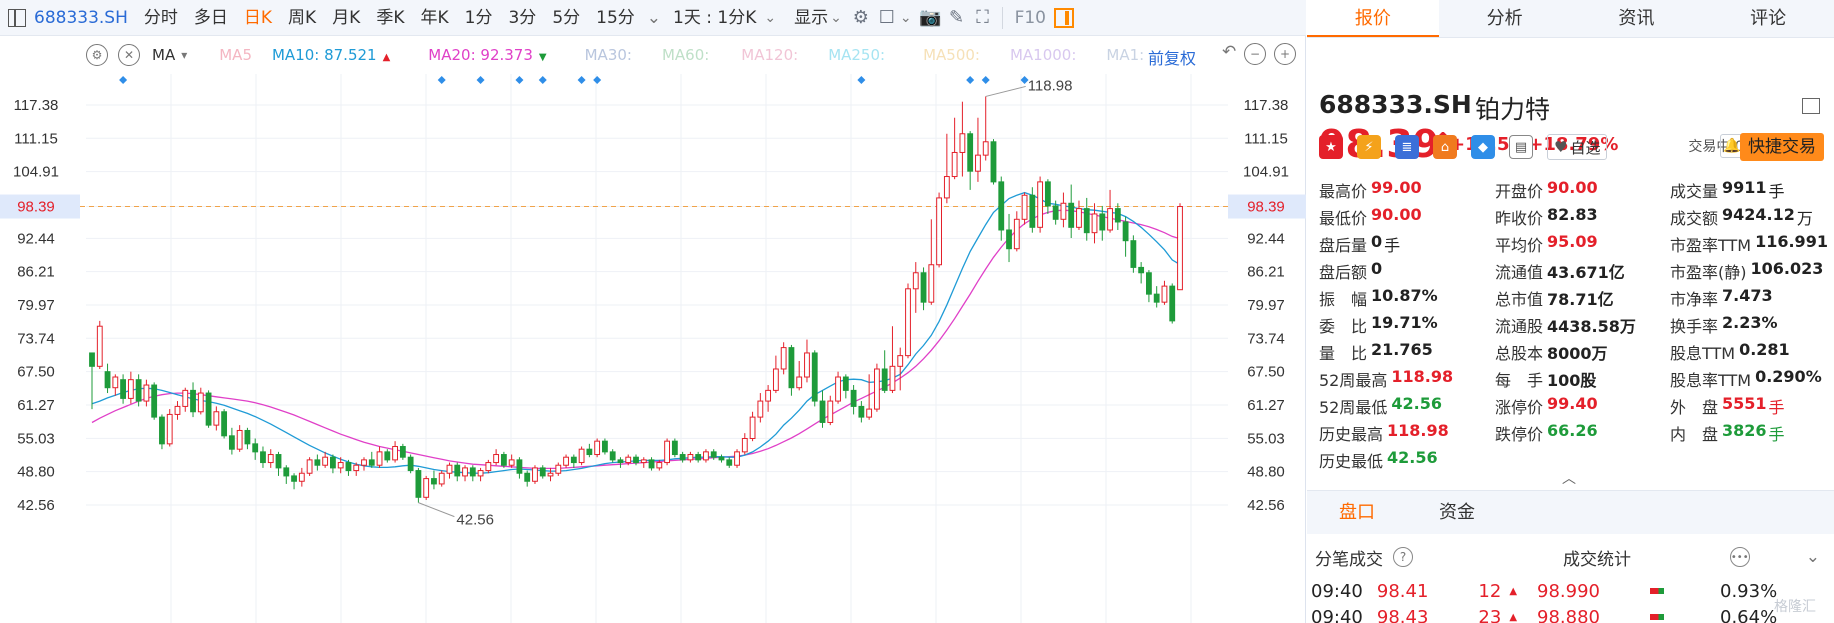 This screenshot has width=1834, height=623. What do you see at coordinates (1811, 106) in the screenshot?
I see `collapse-panel-icon` at bounding box center [1811, 106].